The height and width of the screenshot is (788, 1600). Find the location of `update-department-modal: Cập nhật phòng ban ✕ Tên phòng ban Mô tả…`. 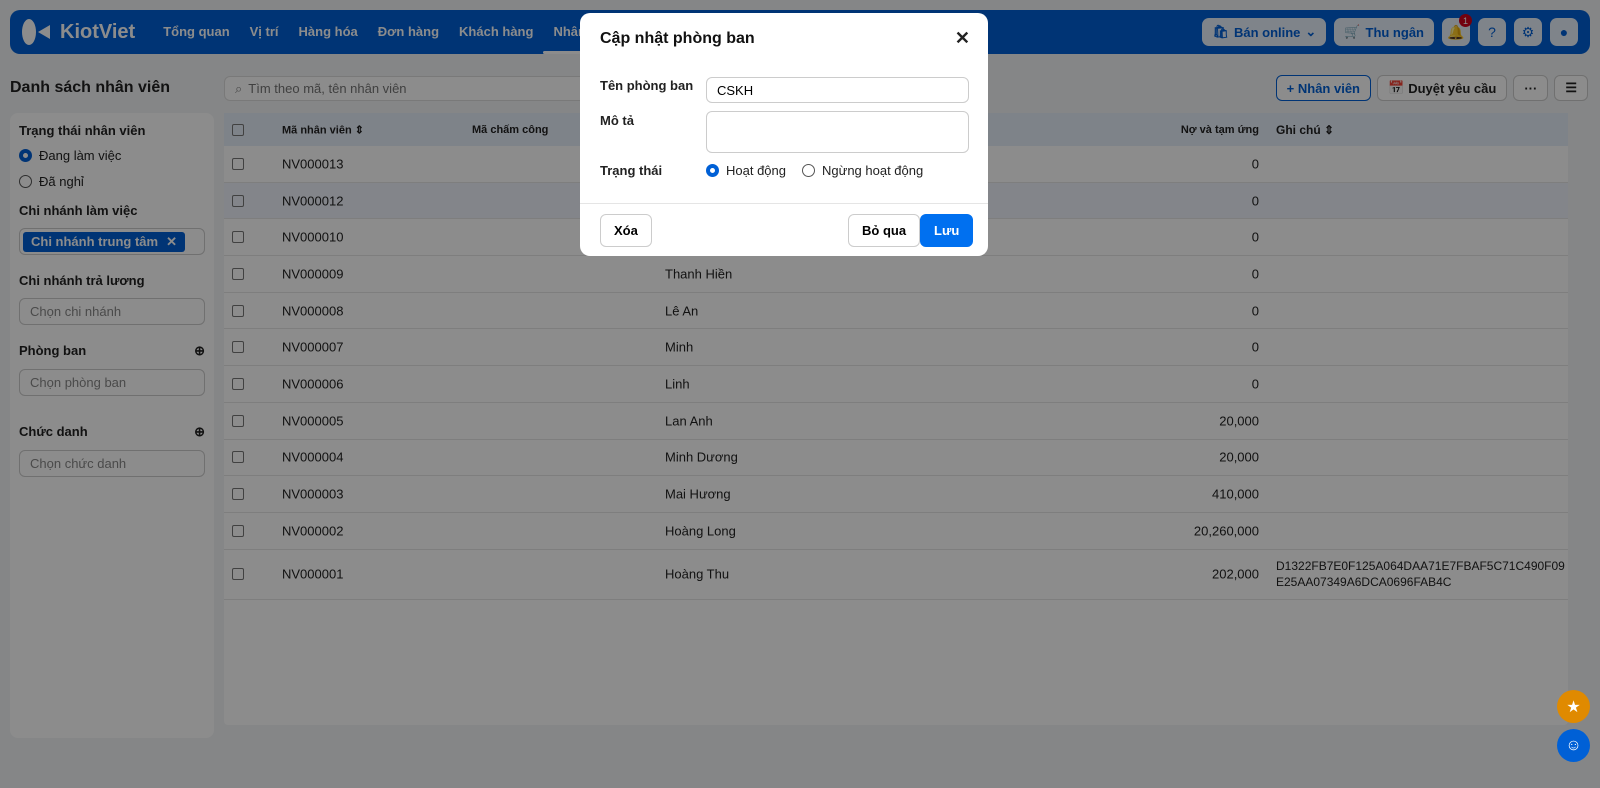

update-department-modal: Cập nhật phòng ban ✕ Tên phòng ban Mô tả… is located at coordinates (784, 134).